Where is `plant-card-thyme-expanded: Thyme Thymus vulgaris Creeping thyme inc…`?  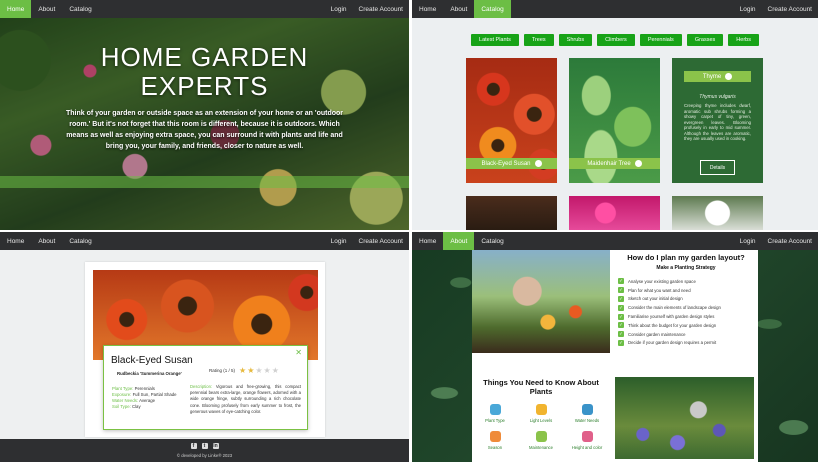 plant-card-thyme-expanded: Thyme Thymus vulgaris Creeping thyme inc… is located at coordinates (717, 120).